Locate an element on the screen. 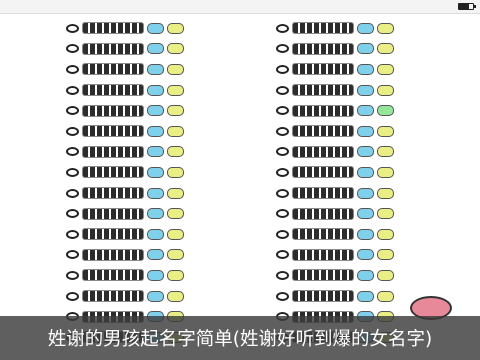 The image size is (480, 360). caption-banner: 姓谢的男孩起名字简单(姓谢好听到爆的女名字) is located at coordinates (240, 338).